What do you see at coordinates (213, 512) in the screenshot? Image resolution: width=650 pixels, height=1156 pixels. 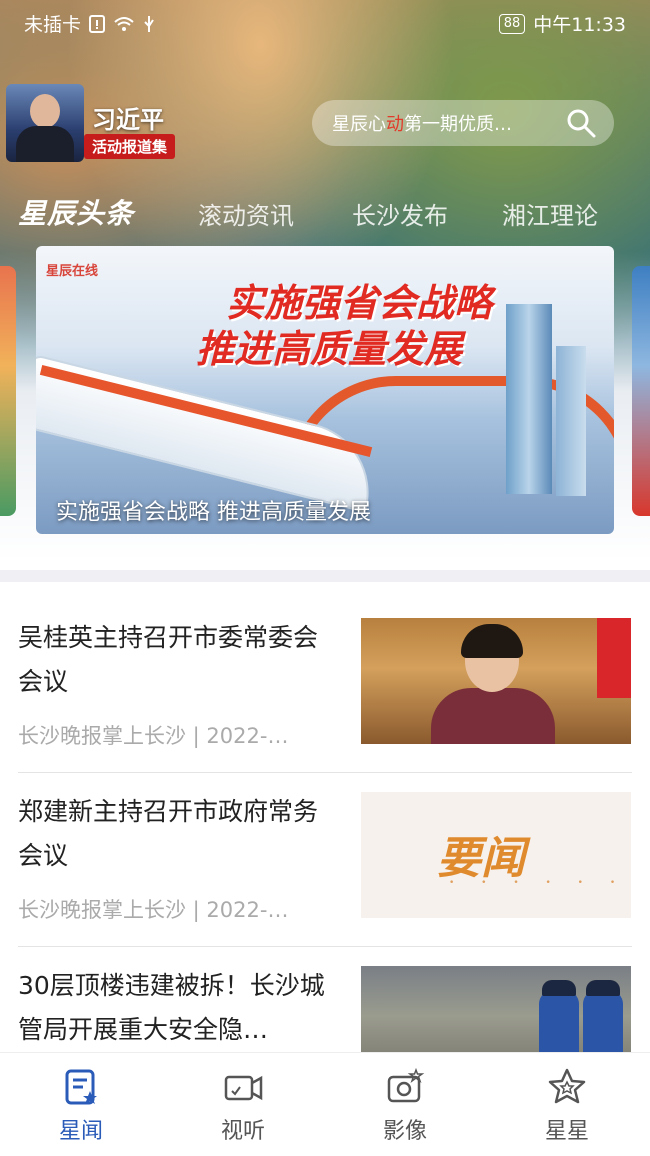 I see `carousel-caption: 实施强省会战略 推进高质量发展` at bounding box center [213, 512].